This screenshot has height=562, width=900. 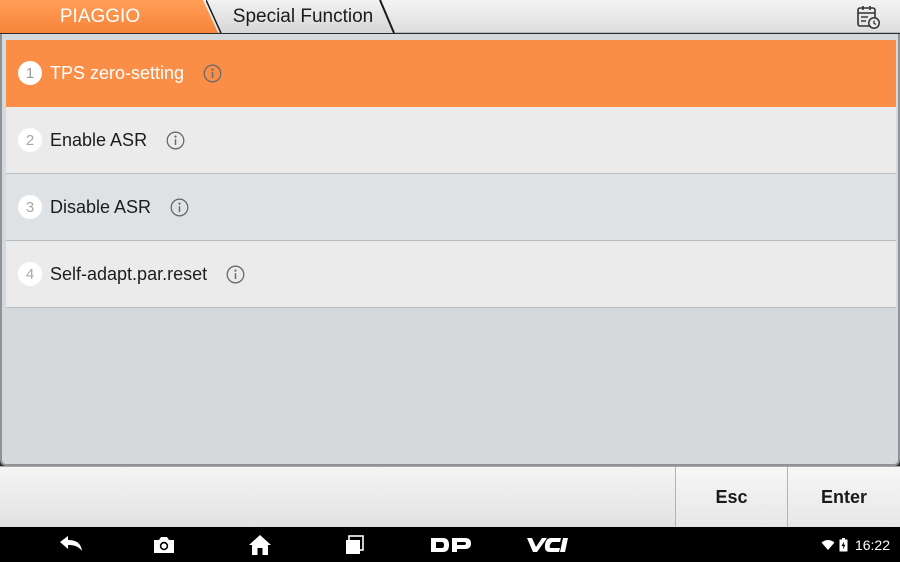 I want to click on action-bar: Esc Enter, so click(x=450, y=497).